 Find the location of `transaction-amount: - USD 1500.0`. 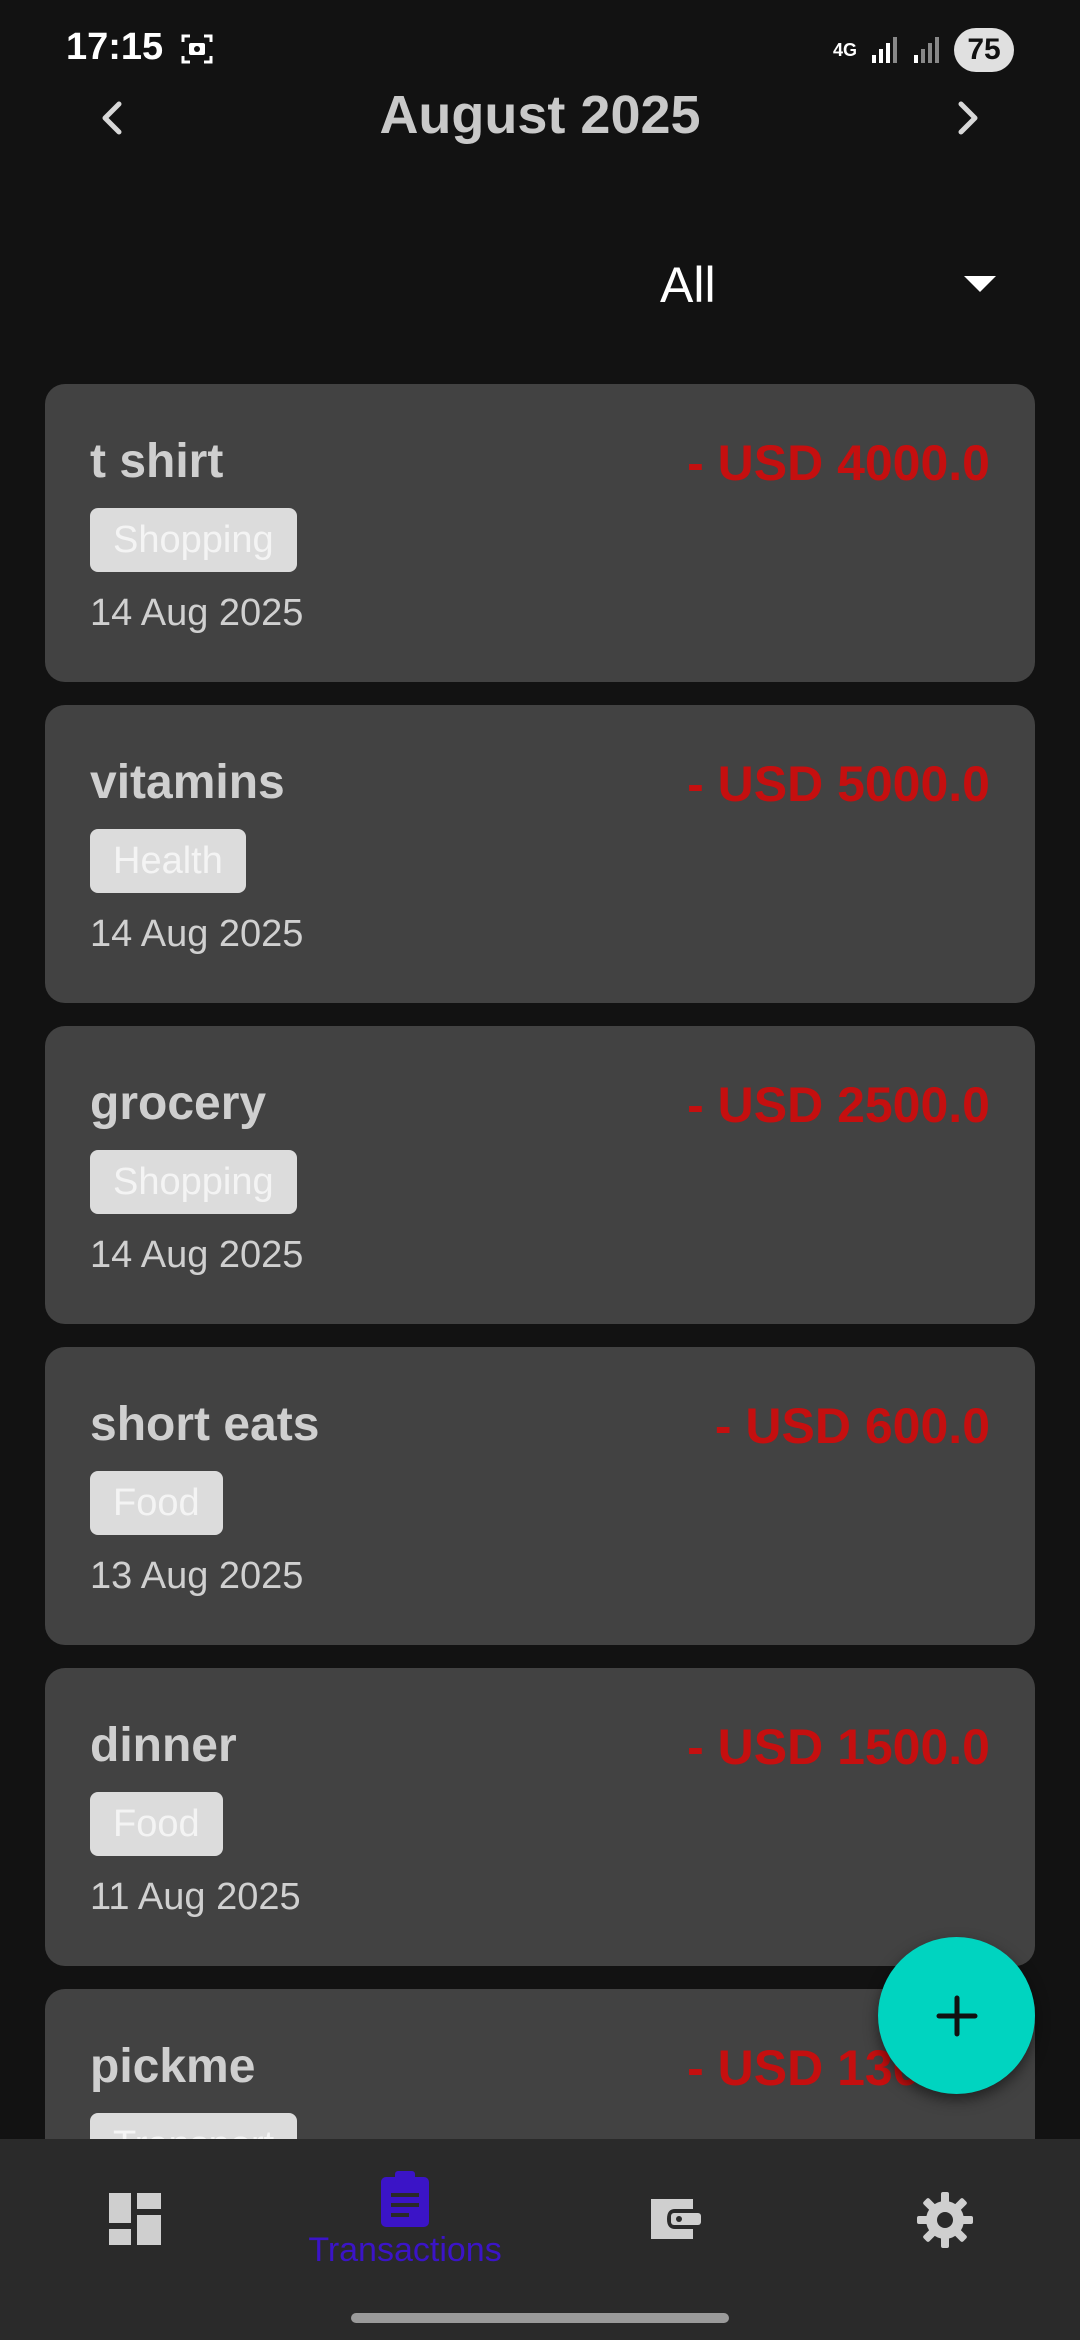

transaction-amount: - USD 1500.0 is located at coordinates (838, 1747).